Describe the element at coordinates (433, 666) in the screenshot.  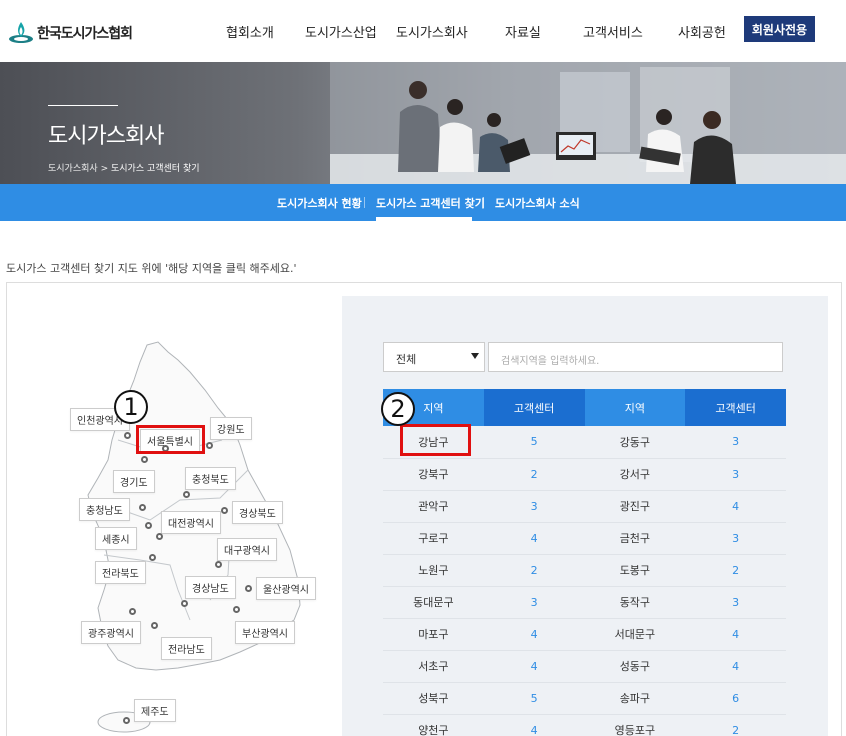
I see `district-name: 서초구` at that location.